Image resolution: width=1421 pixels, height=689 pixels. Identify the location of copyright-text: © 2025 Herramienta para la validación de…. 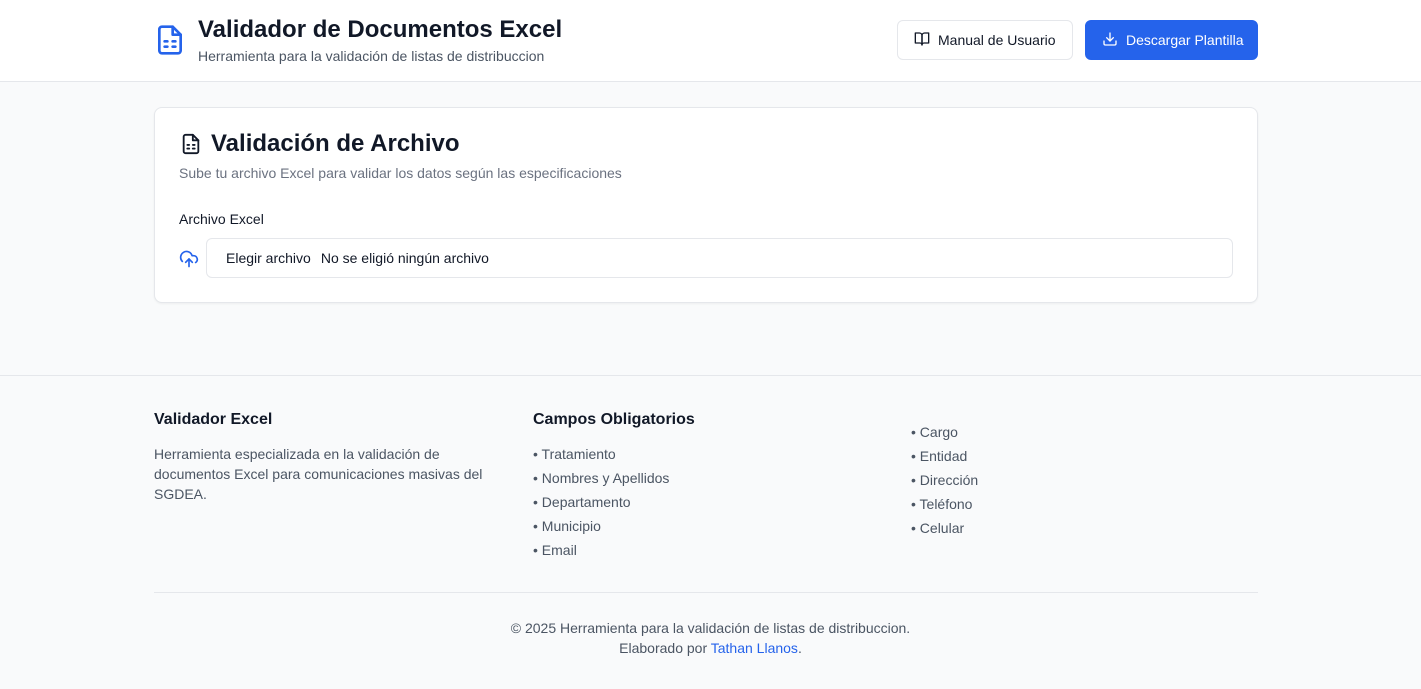
(710, 628).